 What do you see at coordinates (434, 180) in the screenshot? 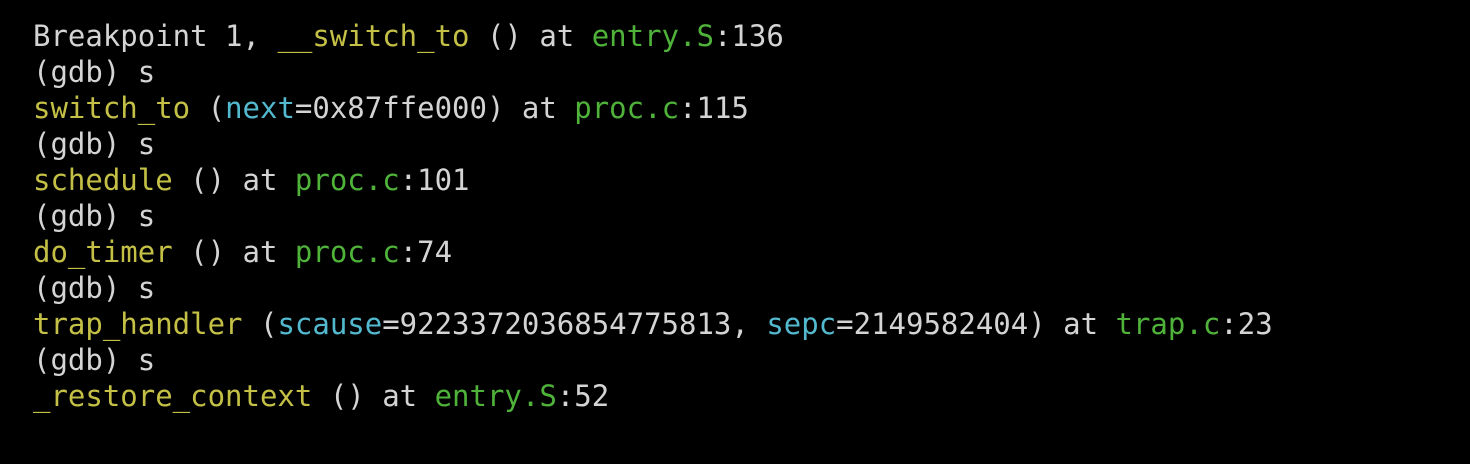
I see `output-text: :101` at bounding box center [434, 180].